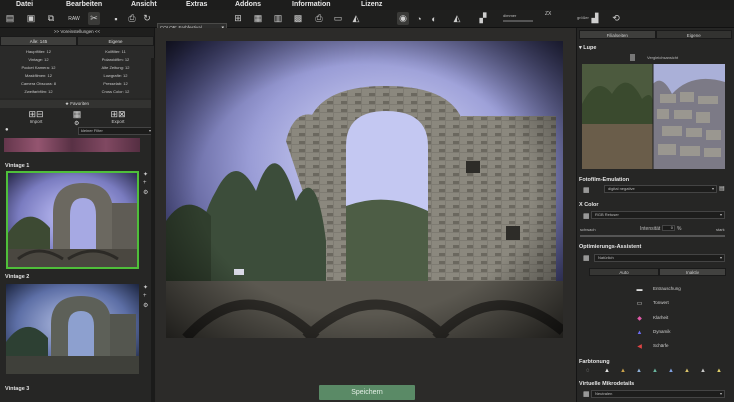 The image size is (734, 402). I want to click on text-icon: ▟, so click(595, 18).